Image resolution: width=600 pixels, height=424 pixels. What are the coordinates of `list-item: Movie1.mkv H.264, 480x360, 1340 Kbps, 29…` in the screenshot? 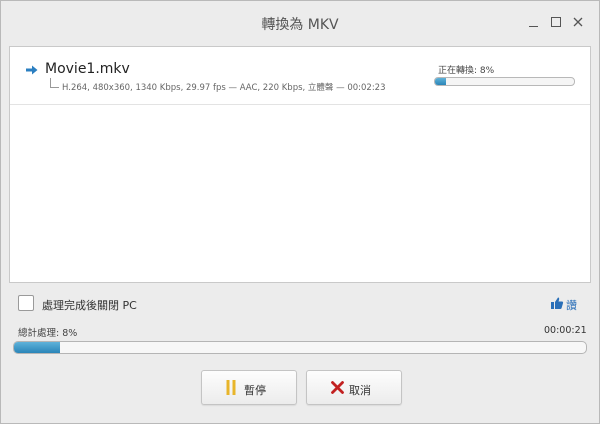 It's located at (300, 76).